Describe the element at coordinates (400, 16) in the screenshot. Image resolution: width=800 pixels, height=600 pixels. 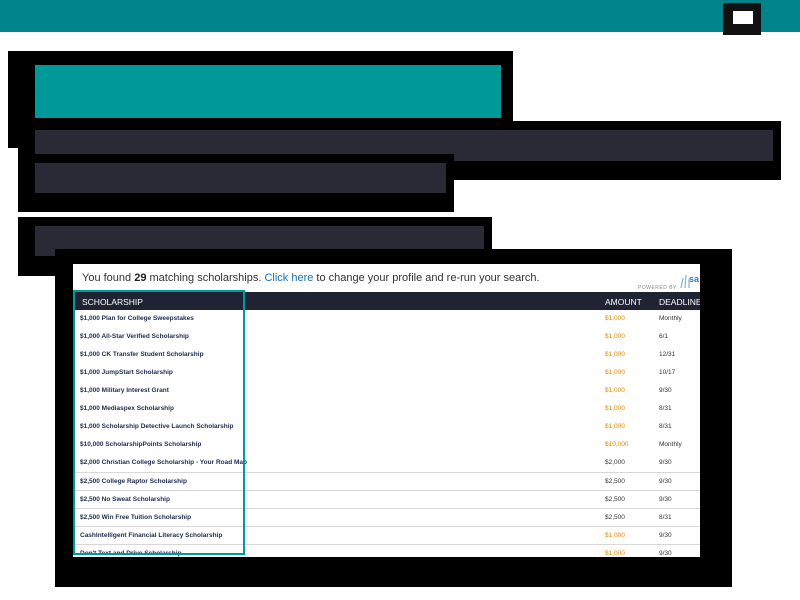
I see `top-header-bar` at that location.